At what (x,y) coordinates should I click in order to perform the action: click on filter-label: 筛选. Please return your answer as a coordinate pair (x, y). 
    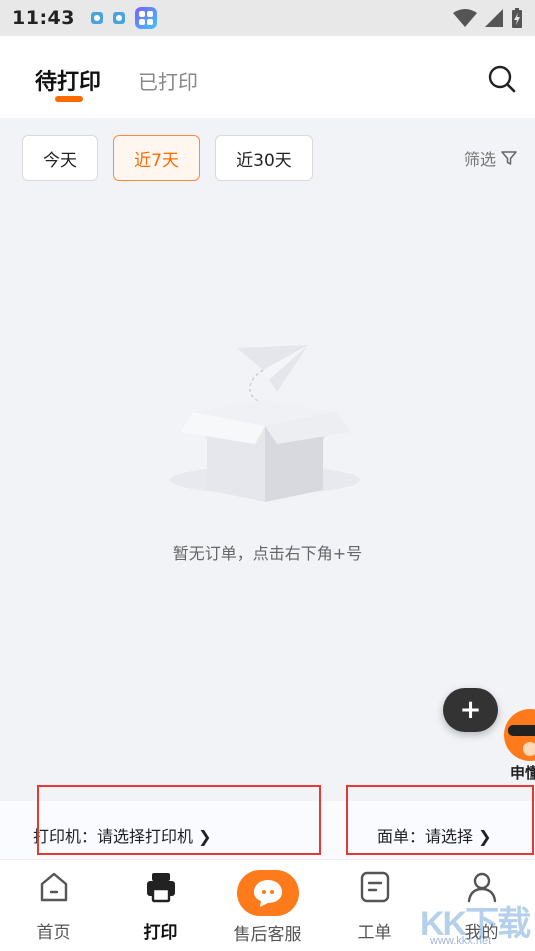
    Looking at the image, I should click on (479, 159).